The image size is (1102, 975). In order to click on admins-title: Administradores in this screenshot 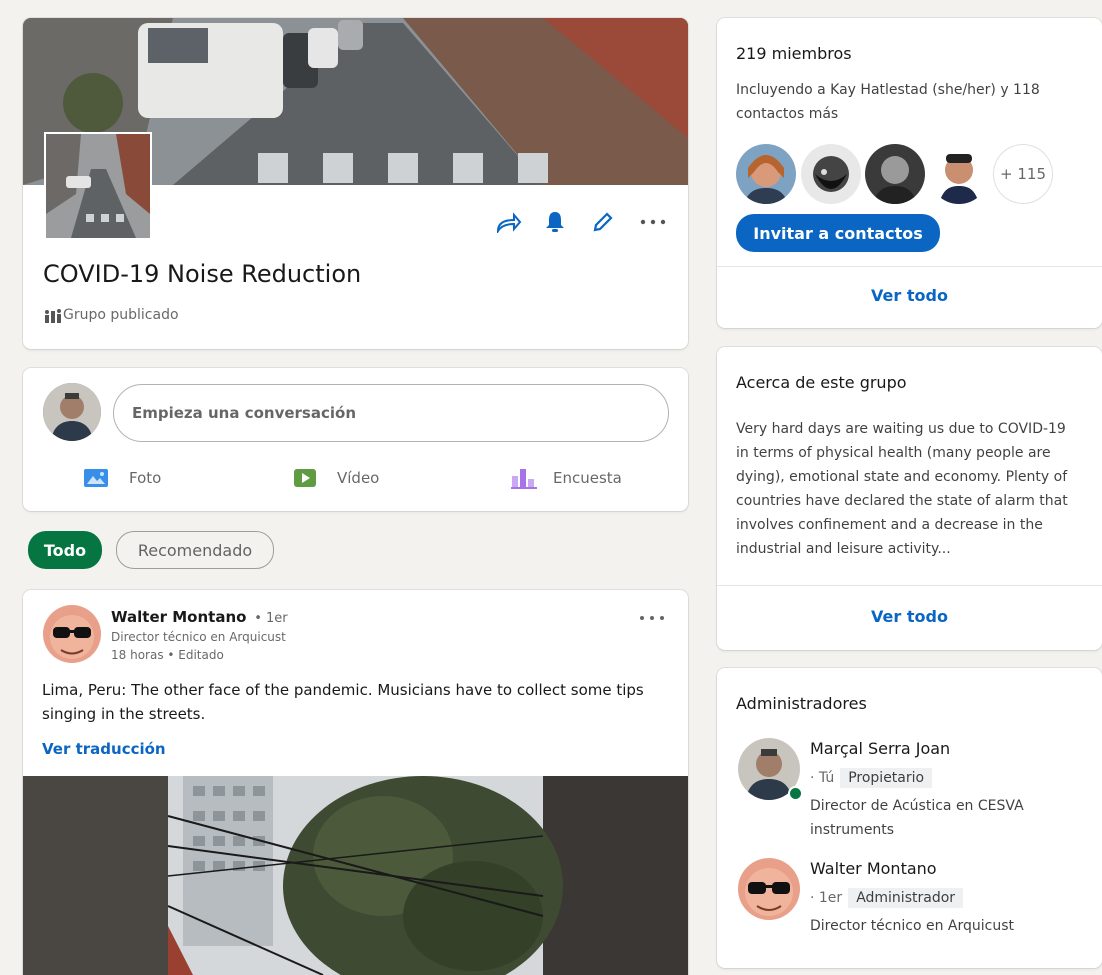, I will do `click(801, 703)`.